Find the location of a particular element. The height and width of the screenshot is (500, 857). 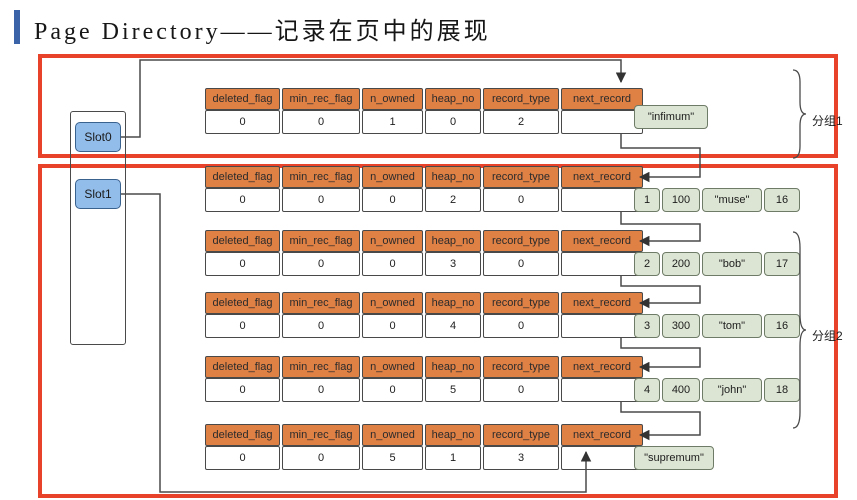

record-1-extra: 16 is located at coordinates (782, 200).